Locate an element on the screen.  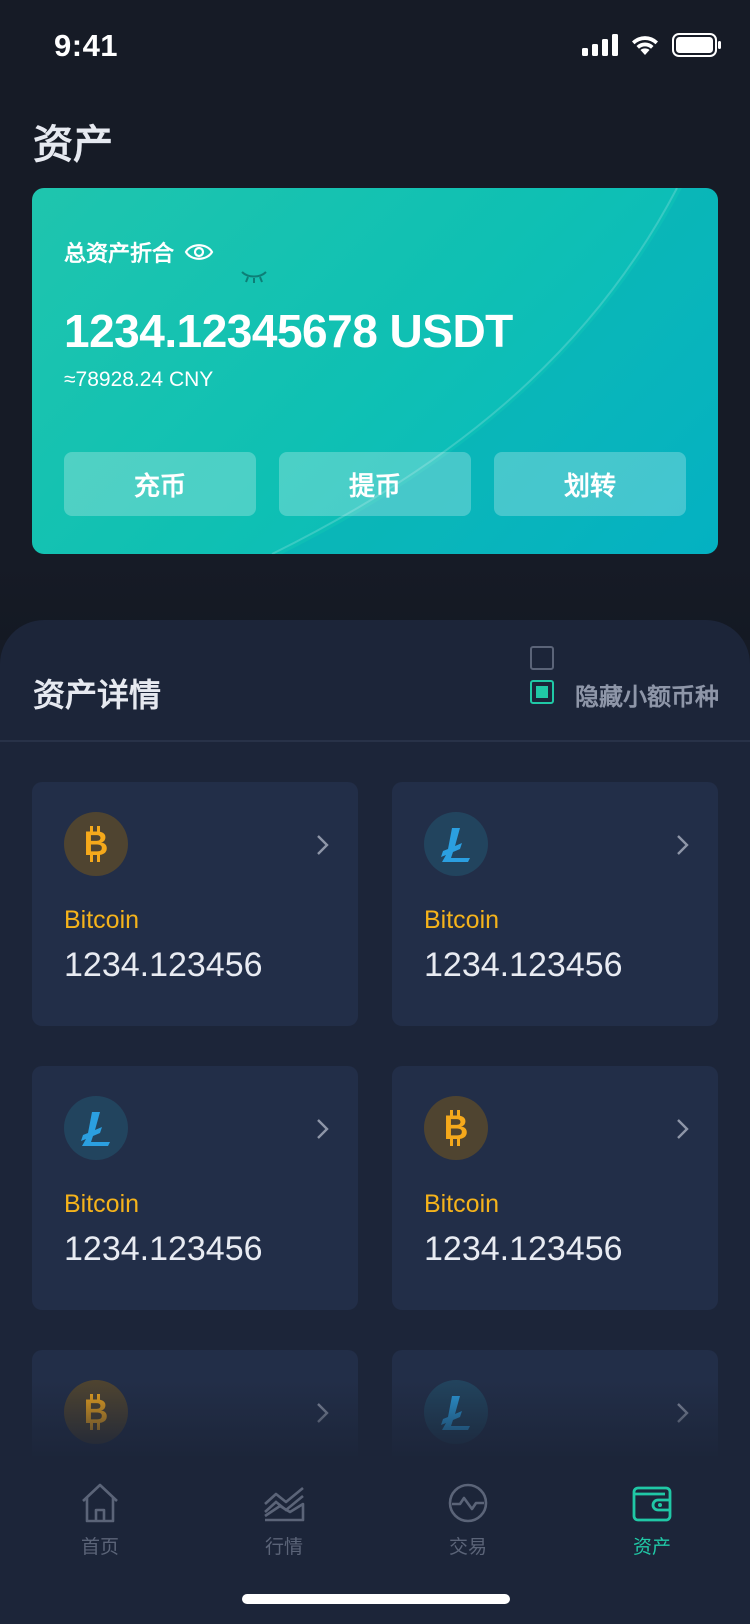
total-assets-label: 总资产折合 is located at coordinates (119, 254).